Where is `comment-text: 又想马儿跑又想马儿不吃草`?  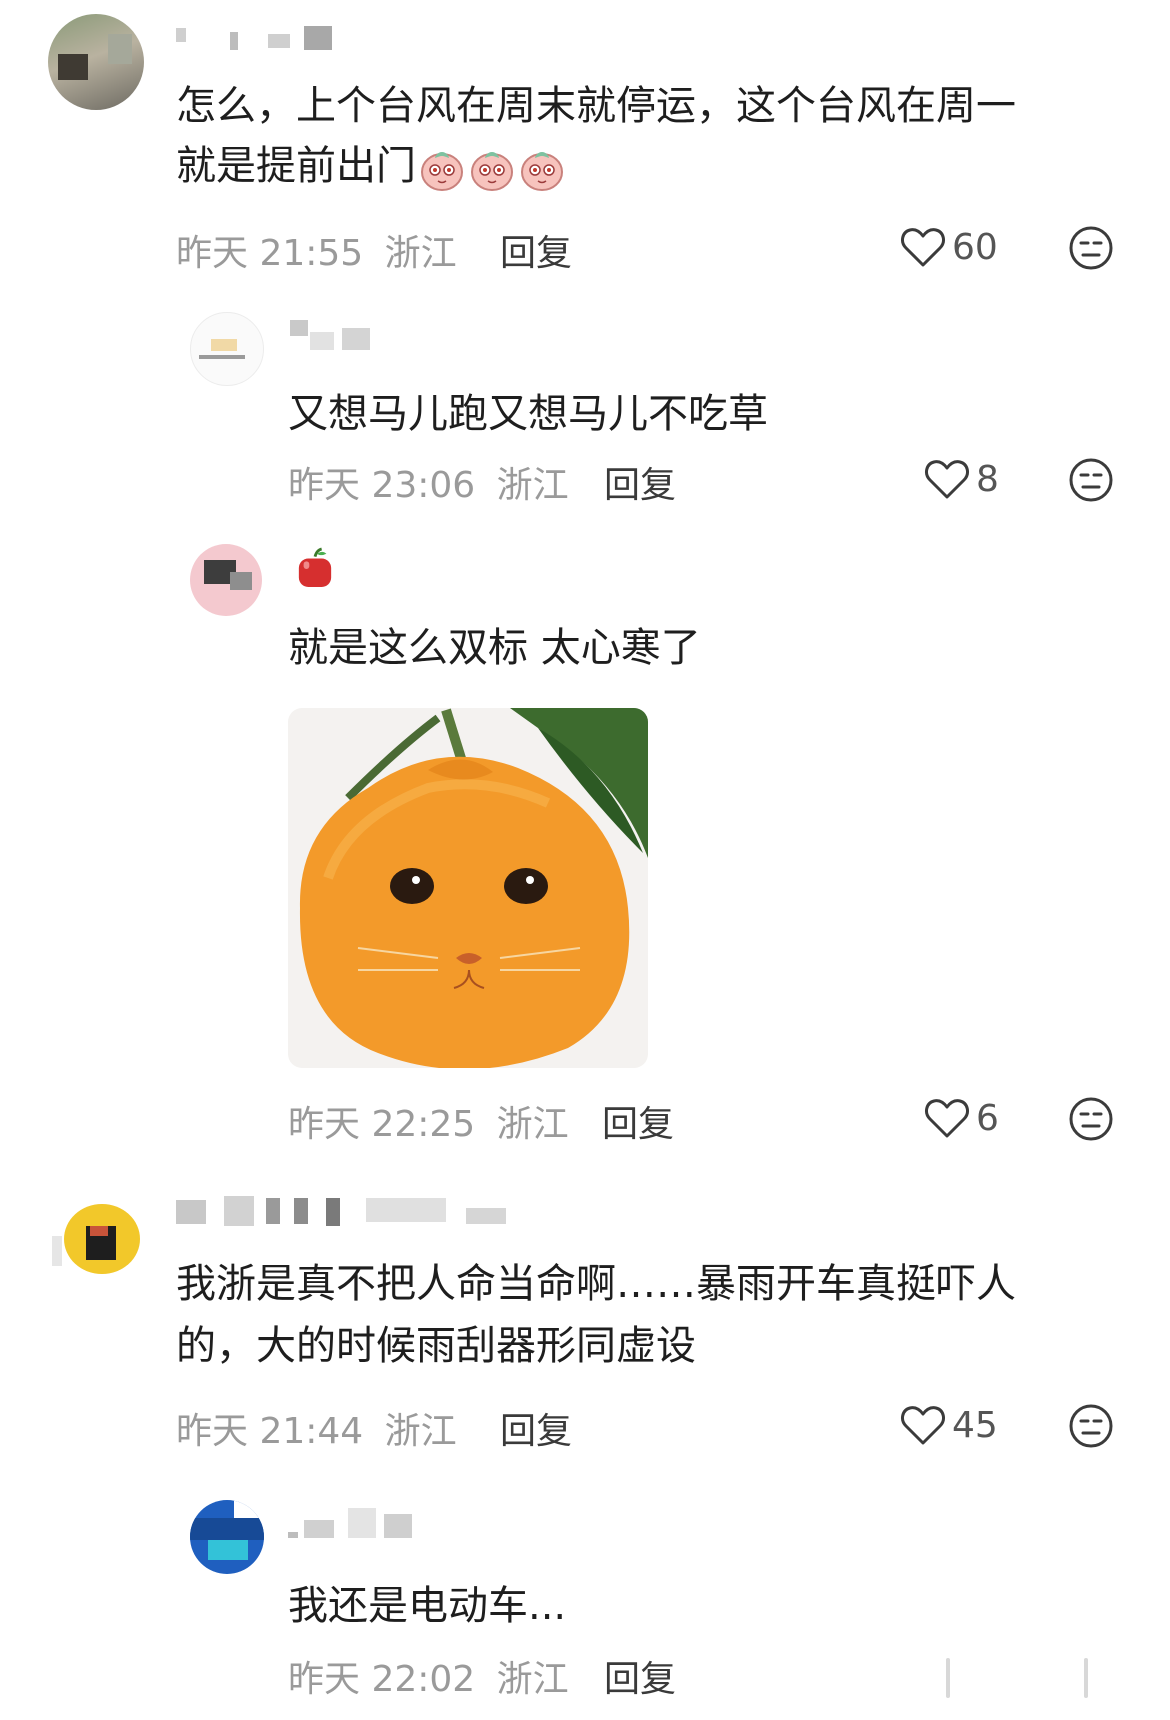
comment-text: 又想马儿跑又想马儿不吃草 is located at coordinates (528, 414).